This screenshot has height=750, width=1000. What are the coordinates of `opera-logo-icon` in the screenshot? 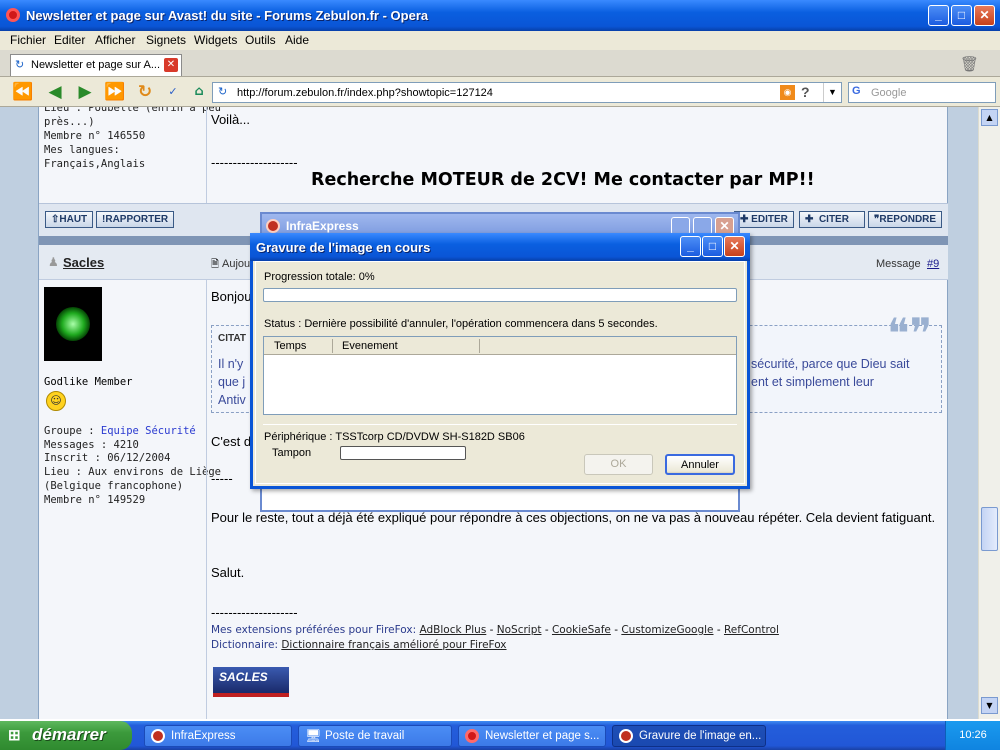 It's located at (13, 15).